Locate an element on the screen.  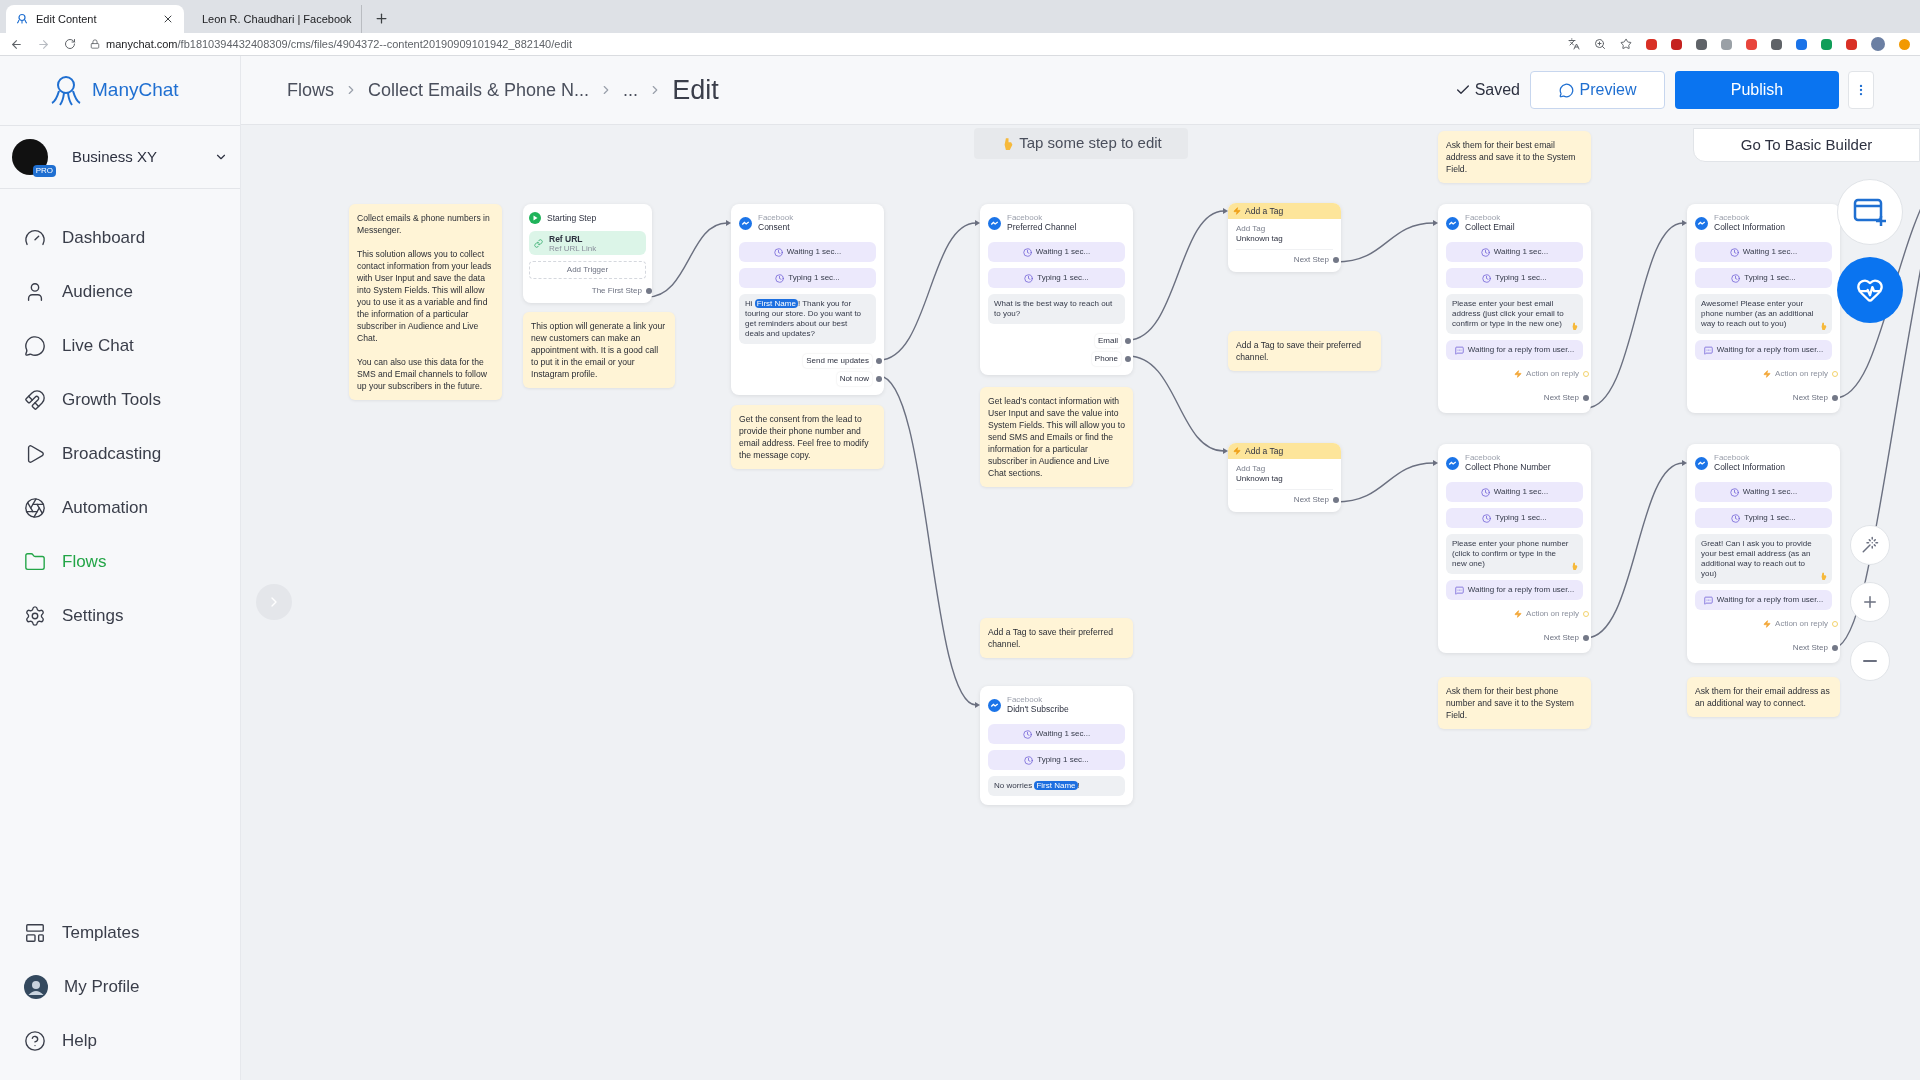
minus-icon is located at coordinates (1870, 661).